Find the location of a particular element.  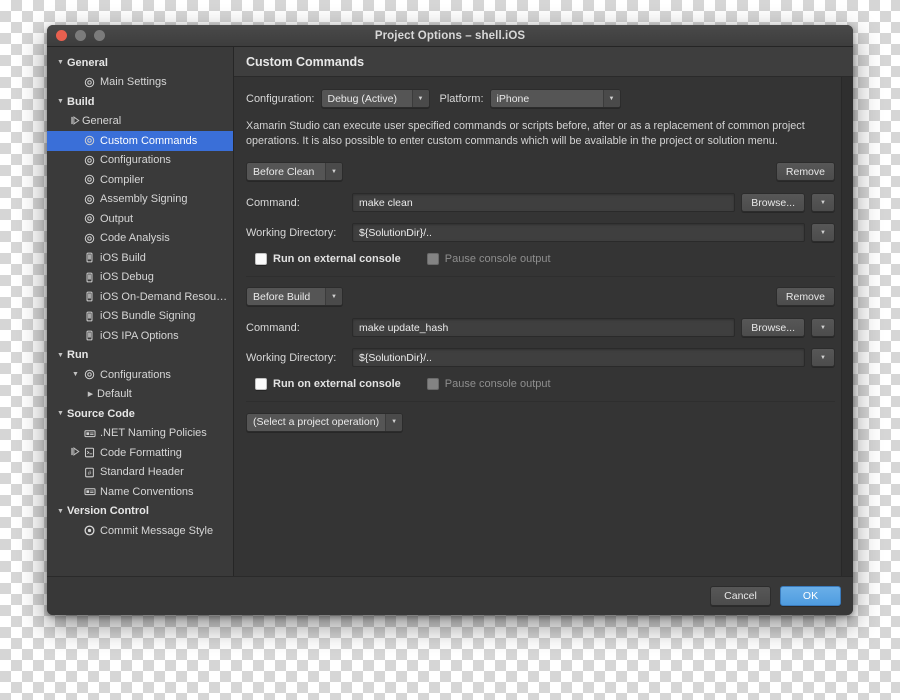

sidebar-item-run: ▼ Run is located at coordinates (140, 356).